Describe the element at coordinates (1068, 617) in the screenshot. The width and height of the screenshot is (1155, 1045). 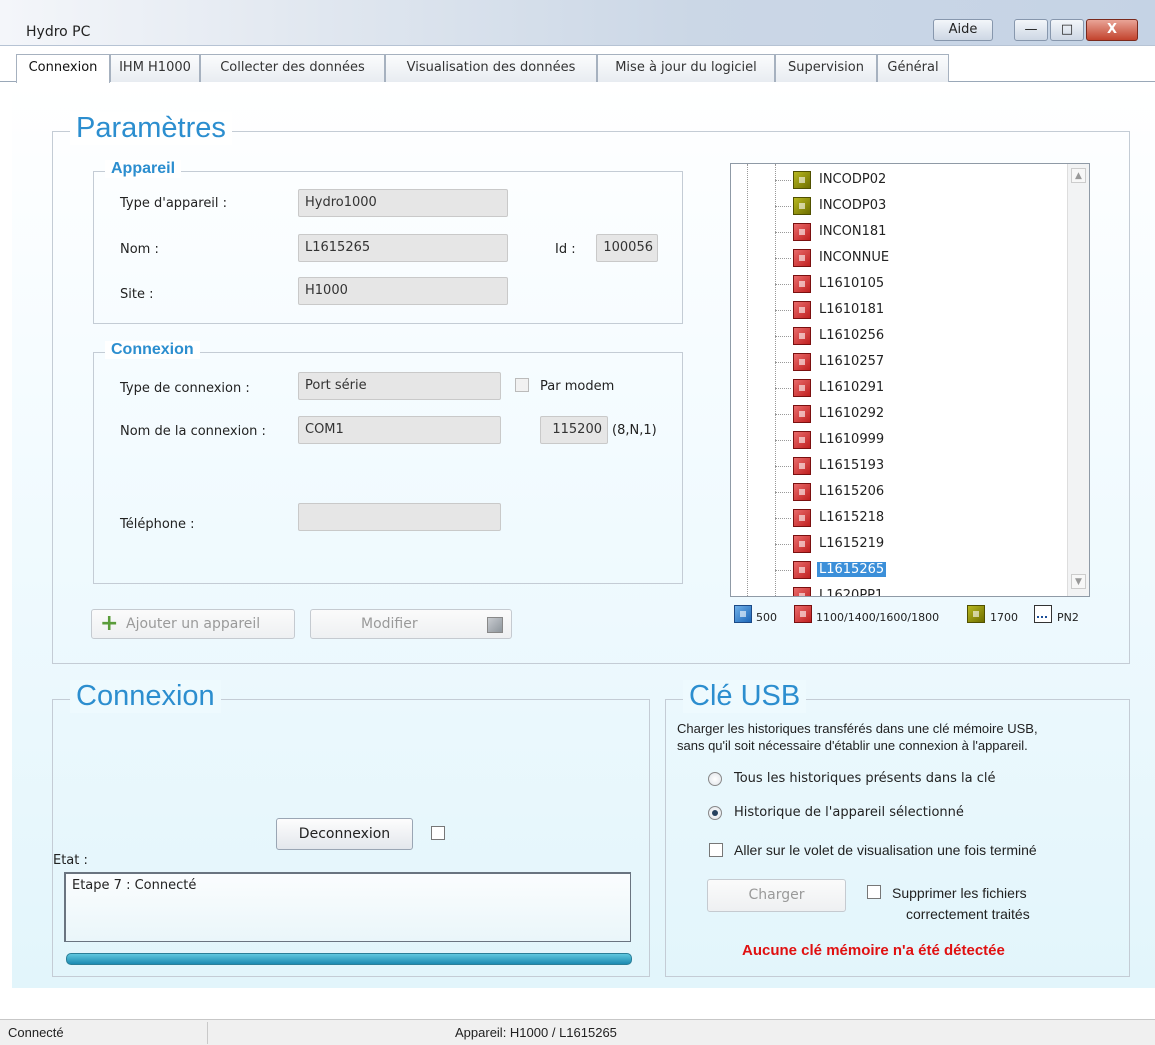
I see `legend-pn2-label: PN2` at that location.